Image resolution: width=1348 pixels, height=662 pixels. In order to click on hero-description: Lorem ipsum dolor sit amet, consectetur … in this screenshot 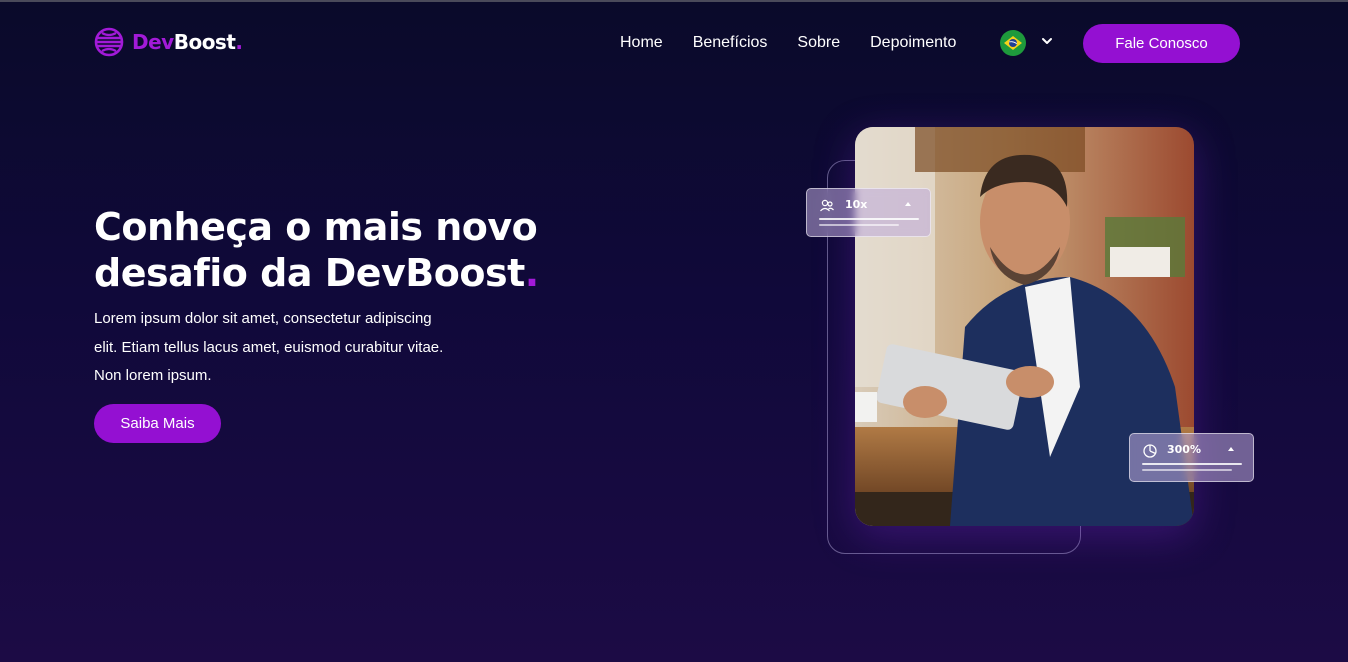, I will do `click(269, 347)`.